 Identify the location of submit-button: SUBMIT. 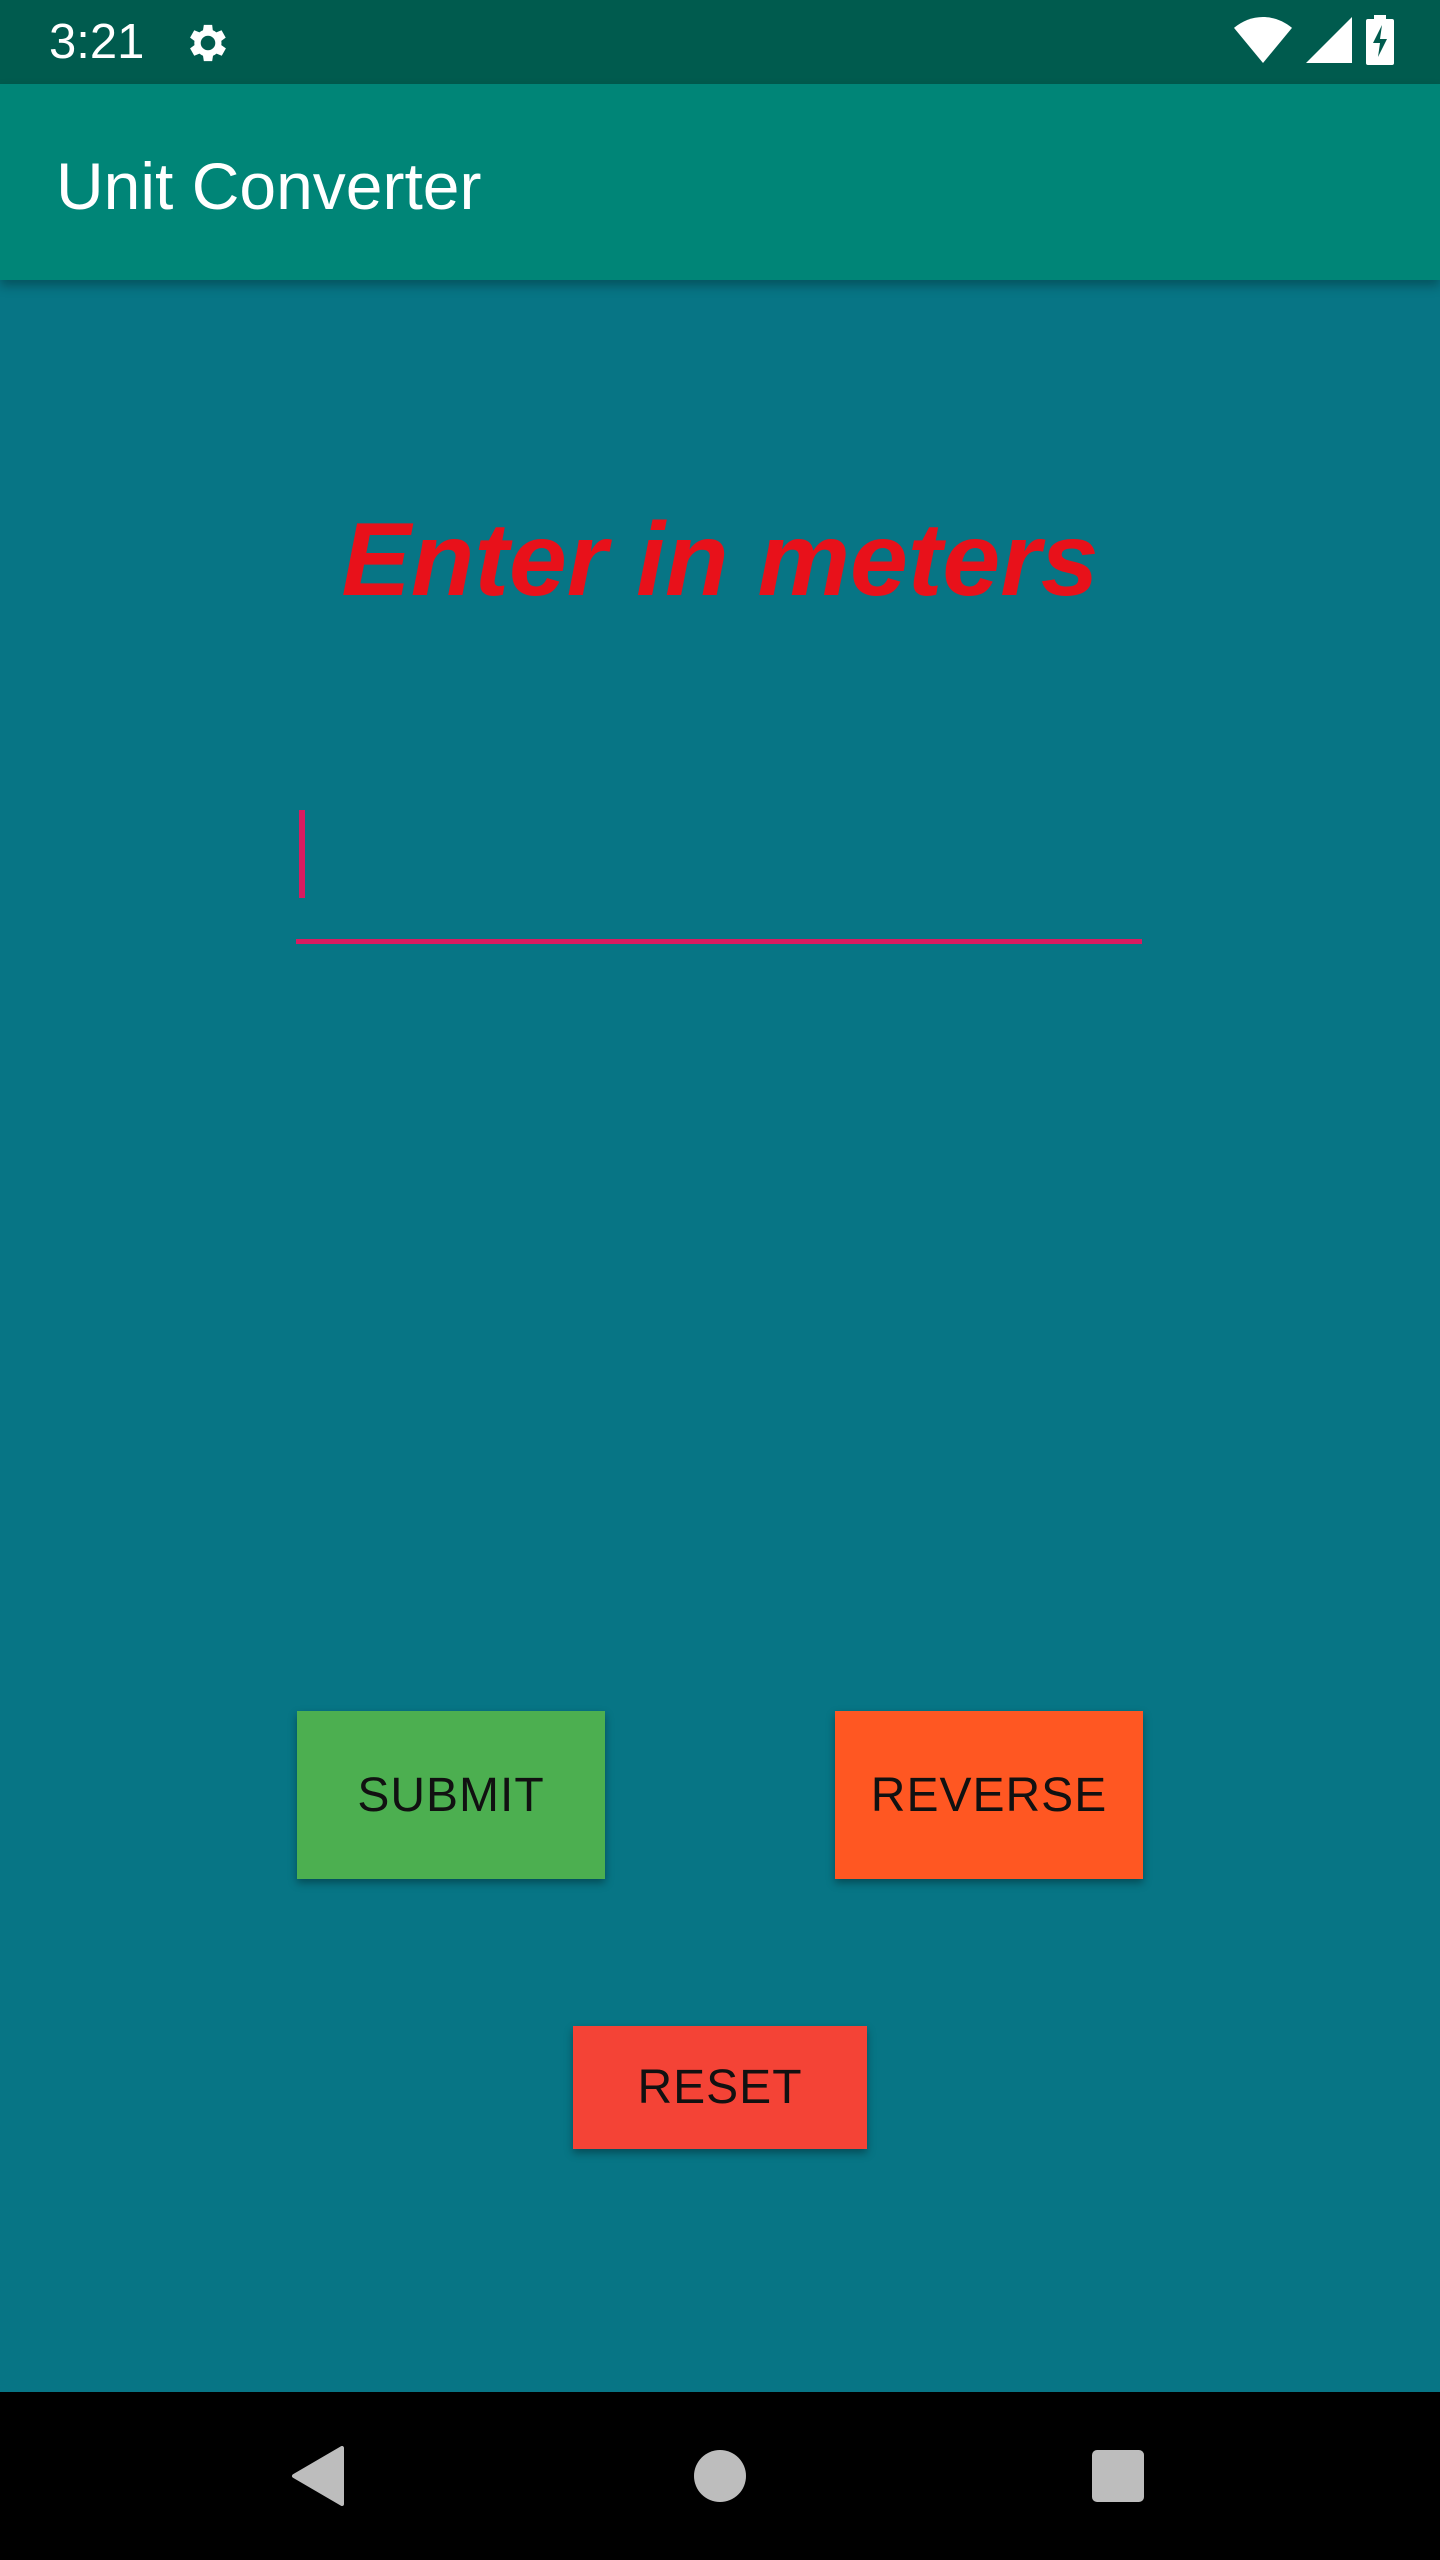
(451, 1795).